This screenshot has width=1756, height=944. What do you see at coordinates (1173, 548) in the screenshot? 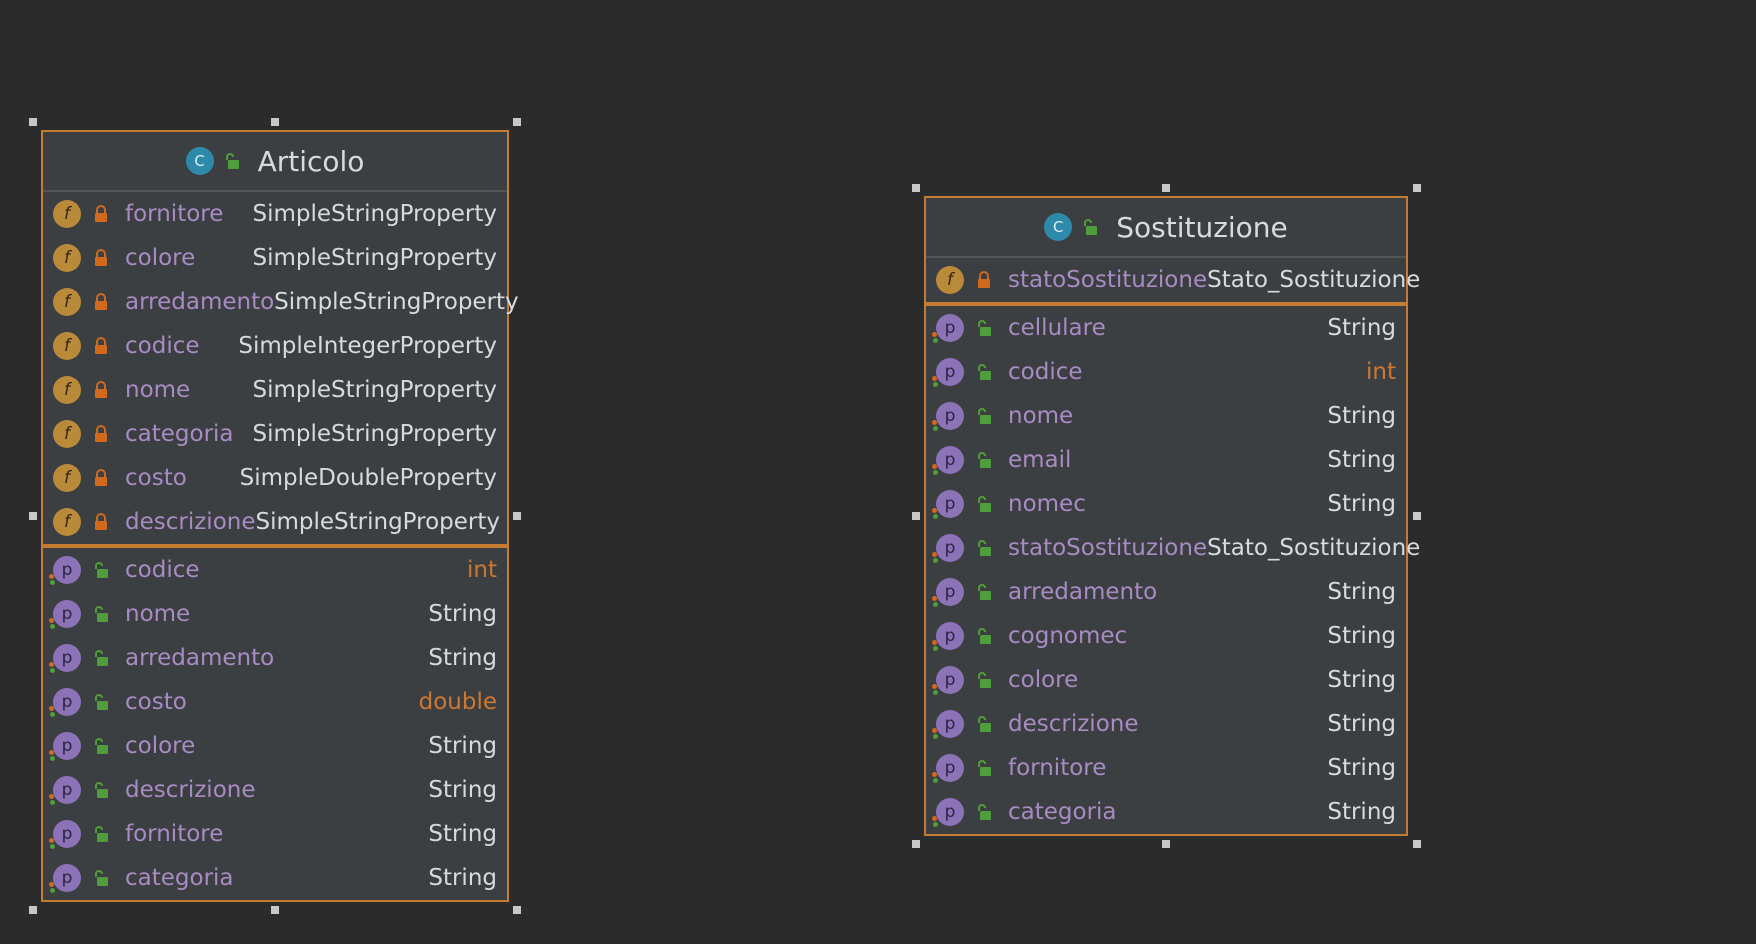
I see `property-row: p statoSostituzione Stato_Sostituzione` at bounding box center [1173, 548].